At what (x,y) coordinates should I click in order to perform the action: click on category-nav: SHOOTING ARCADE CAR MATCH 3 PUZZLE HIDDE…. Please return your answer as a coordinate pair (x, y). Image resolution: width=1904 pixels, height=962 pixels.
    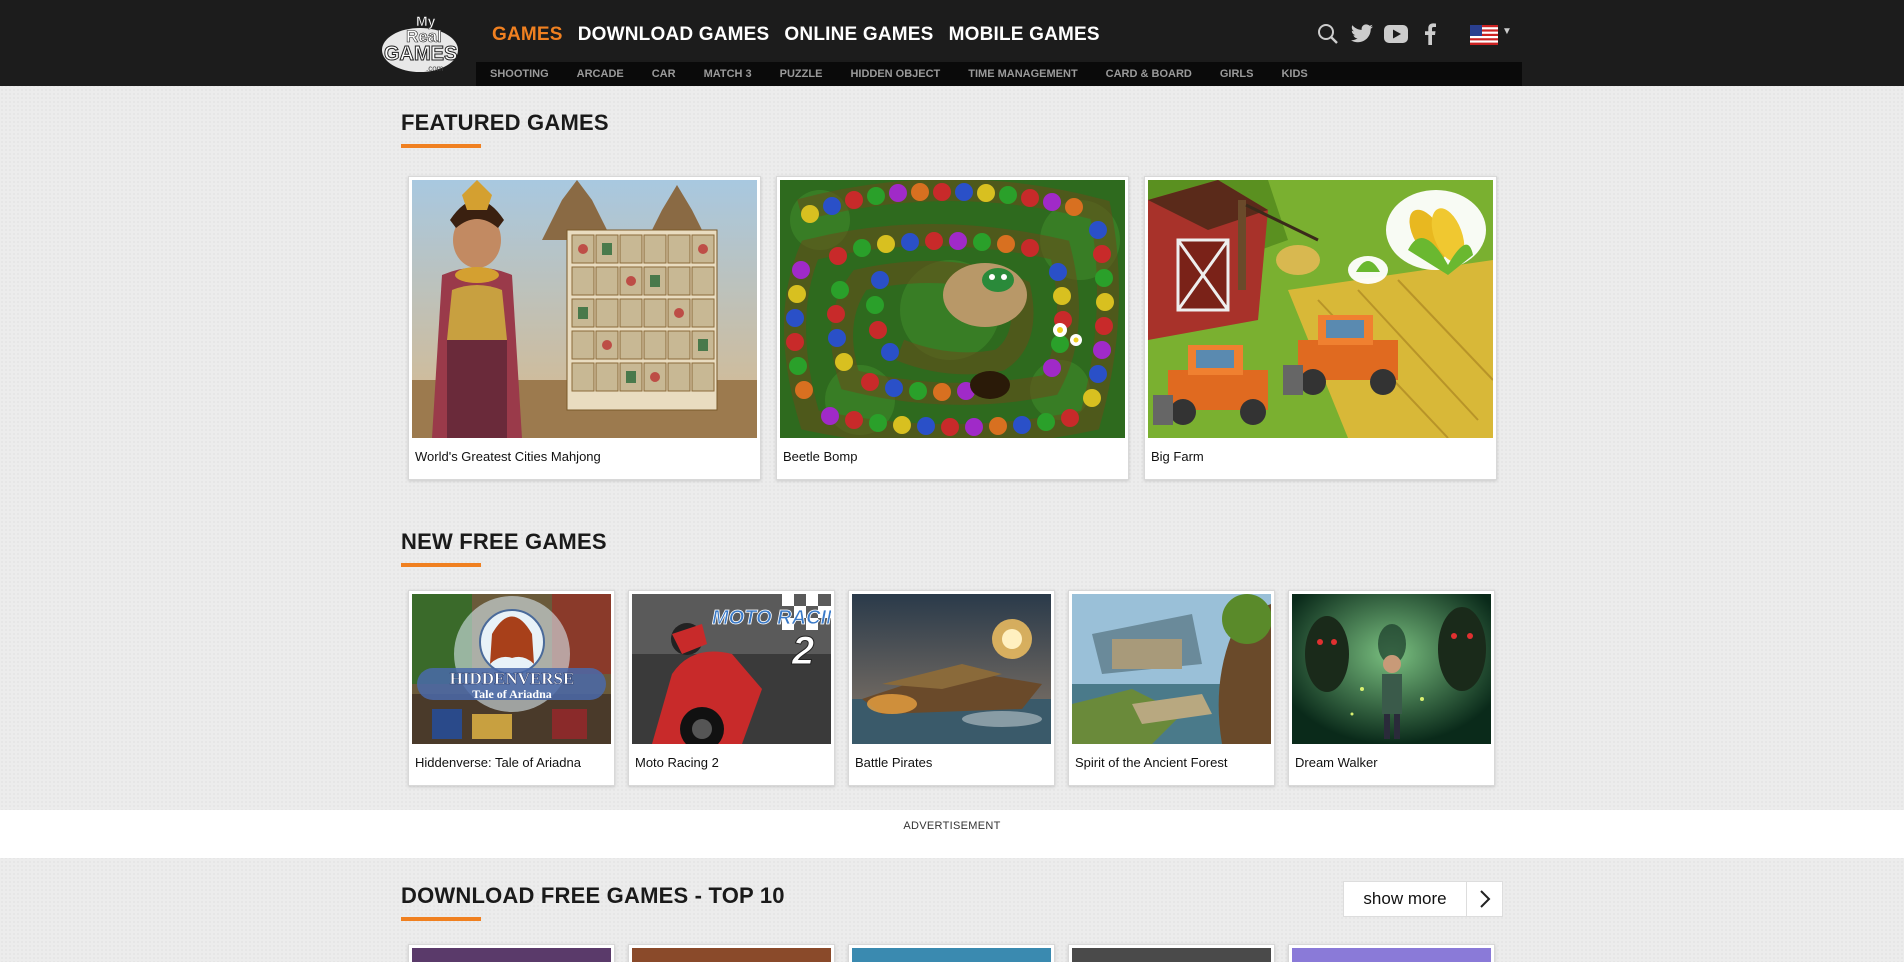
    Looking at the image, I should click on (999, 74).